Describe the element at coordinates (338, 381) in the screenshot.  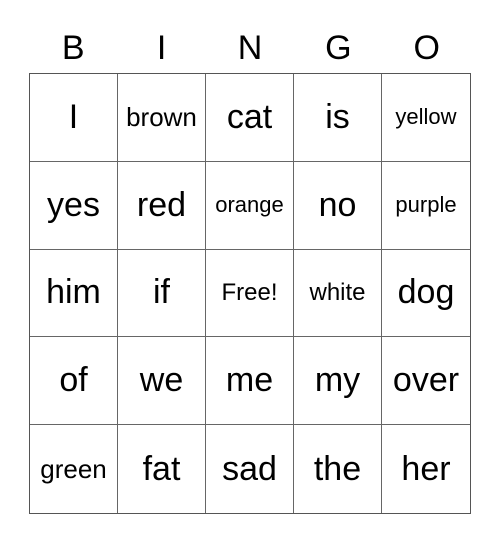
I see `bingo-cell: my` at that location.